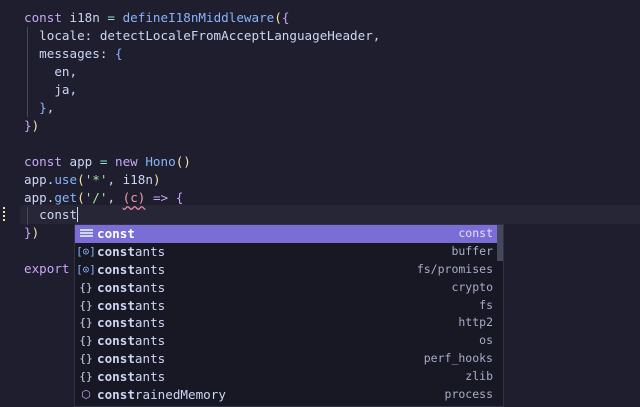  What do you see at coordinates (157, 17) in the screenshot?
I see `code-line-1: const i18n = defineI18nMiddleware({` at bounding box center [157, 17].